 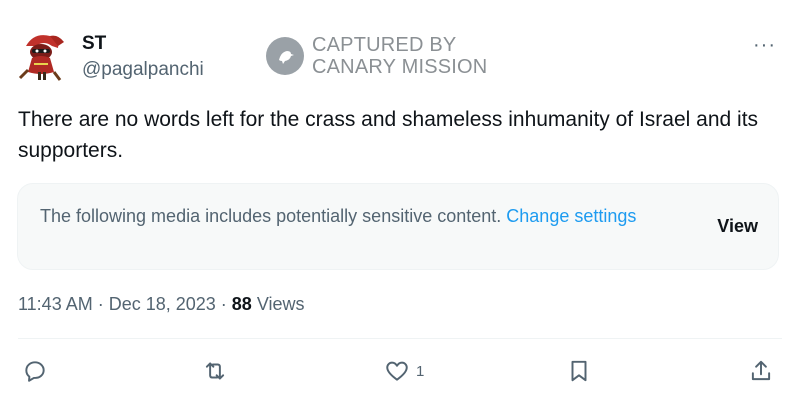 What do you see at coordinates (278, 304) in the screenshot?
I see `views-label: Views` at bounding box center [278, 304].